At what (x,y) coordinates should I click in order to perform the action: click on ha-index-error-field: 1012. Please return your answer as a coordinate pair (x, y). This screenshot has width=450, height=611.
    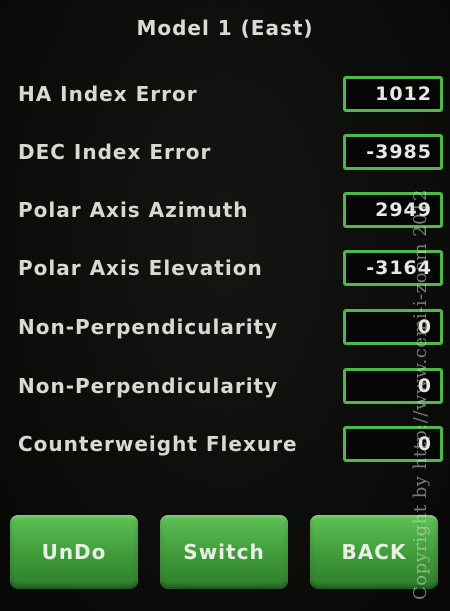
    Looking at the image, I should click on (393, 94).